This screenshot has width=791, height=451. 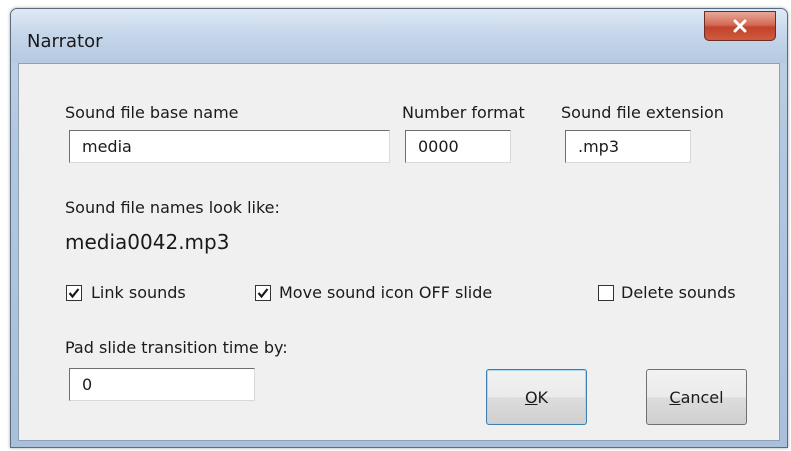 What do you see at coordinates (606, 293) in the screenshot?
I see `delete-sounds-checkbox` at bounding box center [606, 293].